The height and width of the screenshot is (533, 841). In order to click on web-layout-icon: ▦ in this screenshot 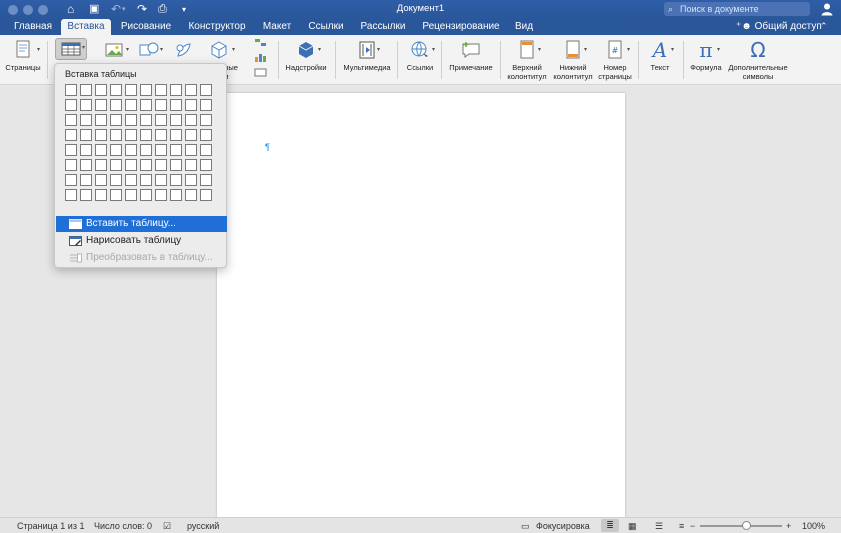, I will do `click(632, 526)`.